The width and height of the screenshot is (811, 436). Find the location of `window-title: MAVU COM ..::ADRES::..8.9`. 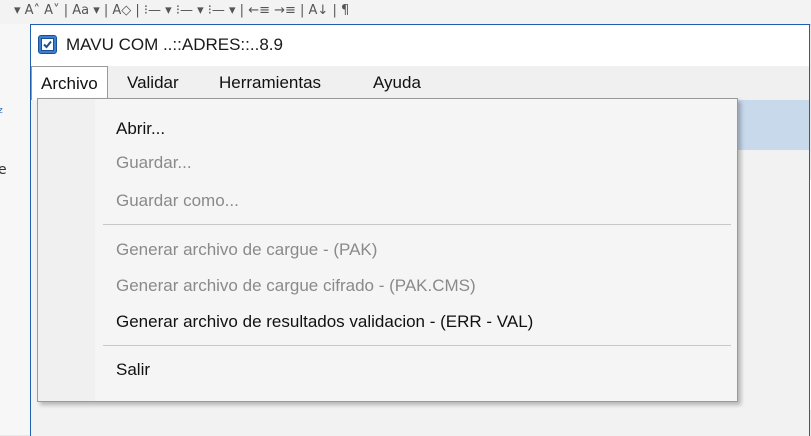

window-title: MAVU COM ..::ADRES::..8.9 is located at coordinates (174, 44).